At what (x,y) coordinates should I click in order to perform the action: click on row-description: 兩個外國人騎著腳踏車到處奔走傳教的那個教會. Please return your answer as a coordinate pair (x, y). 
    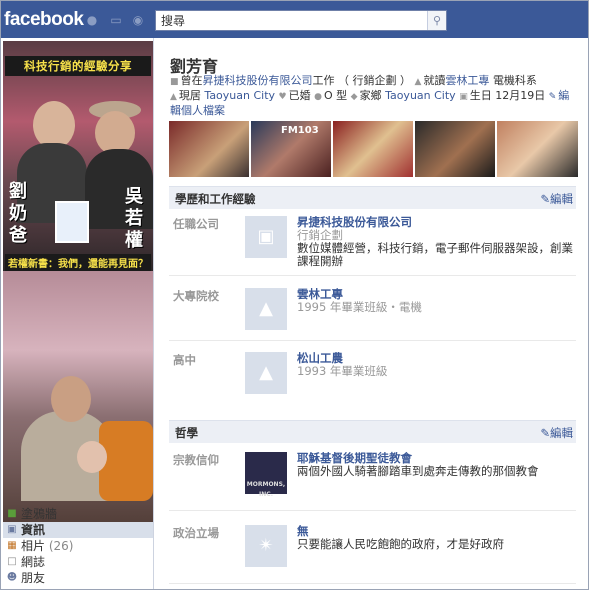
    Looking at the image, I should click on (418, 471).